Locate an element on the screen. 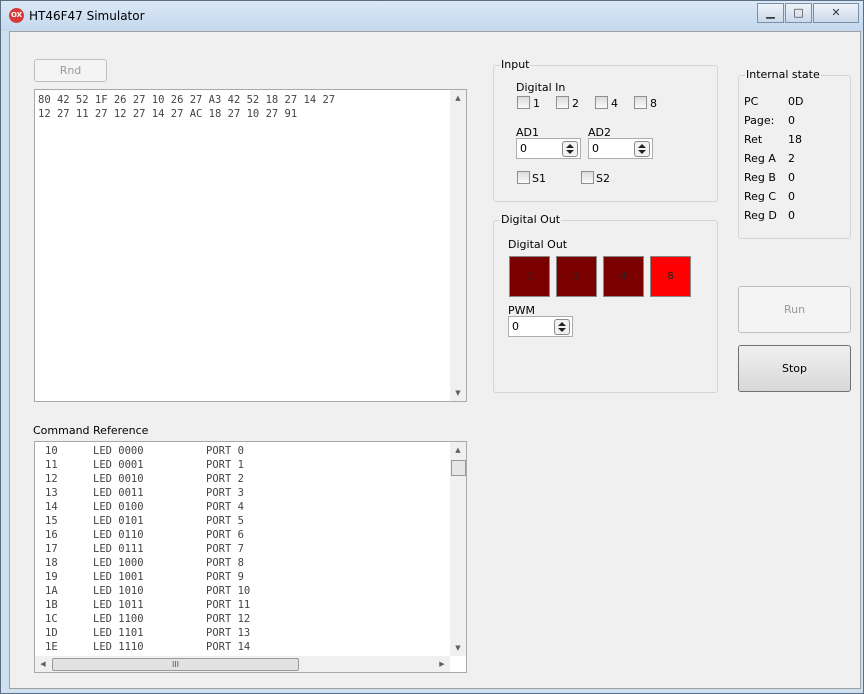  command-desc: PORT 5 is located at coordinates (225, 521).